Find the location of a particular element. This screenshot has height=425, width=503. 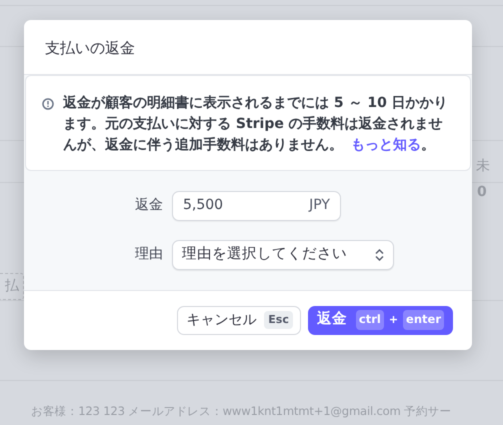

info-icon is located at coordinates (48, 104).